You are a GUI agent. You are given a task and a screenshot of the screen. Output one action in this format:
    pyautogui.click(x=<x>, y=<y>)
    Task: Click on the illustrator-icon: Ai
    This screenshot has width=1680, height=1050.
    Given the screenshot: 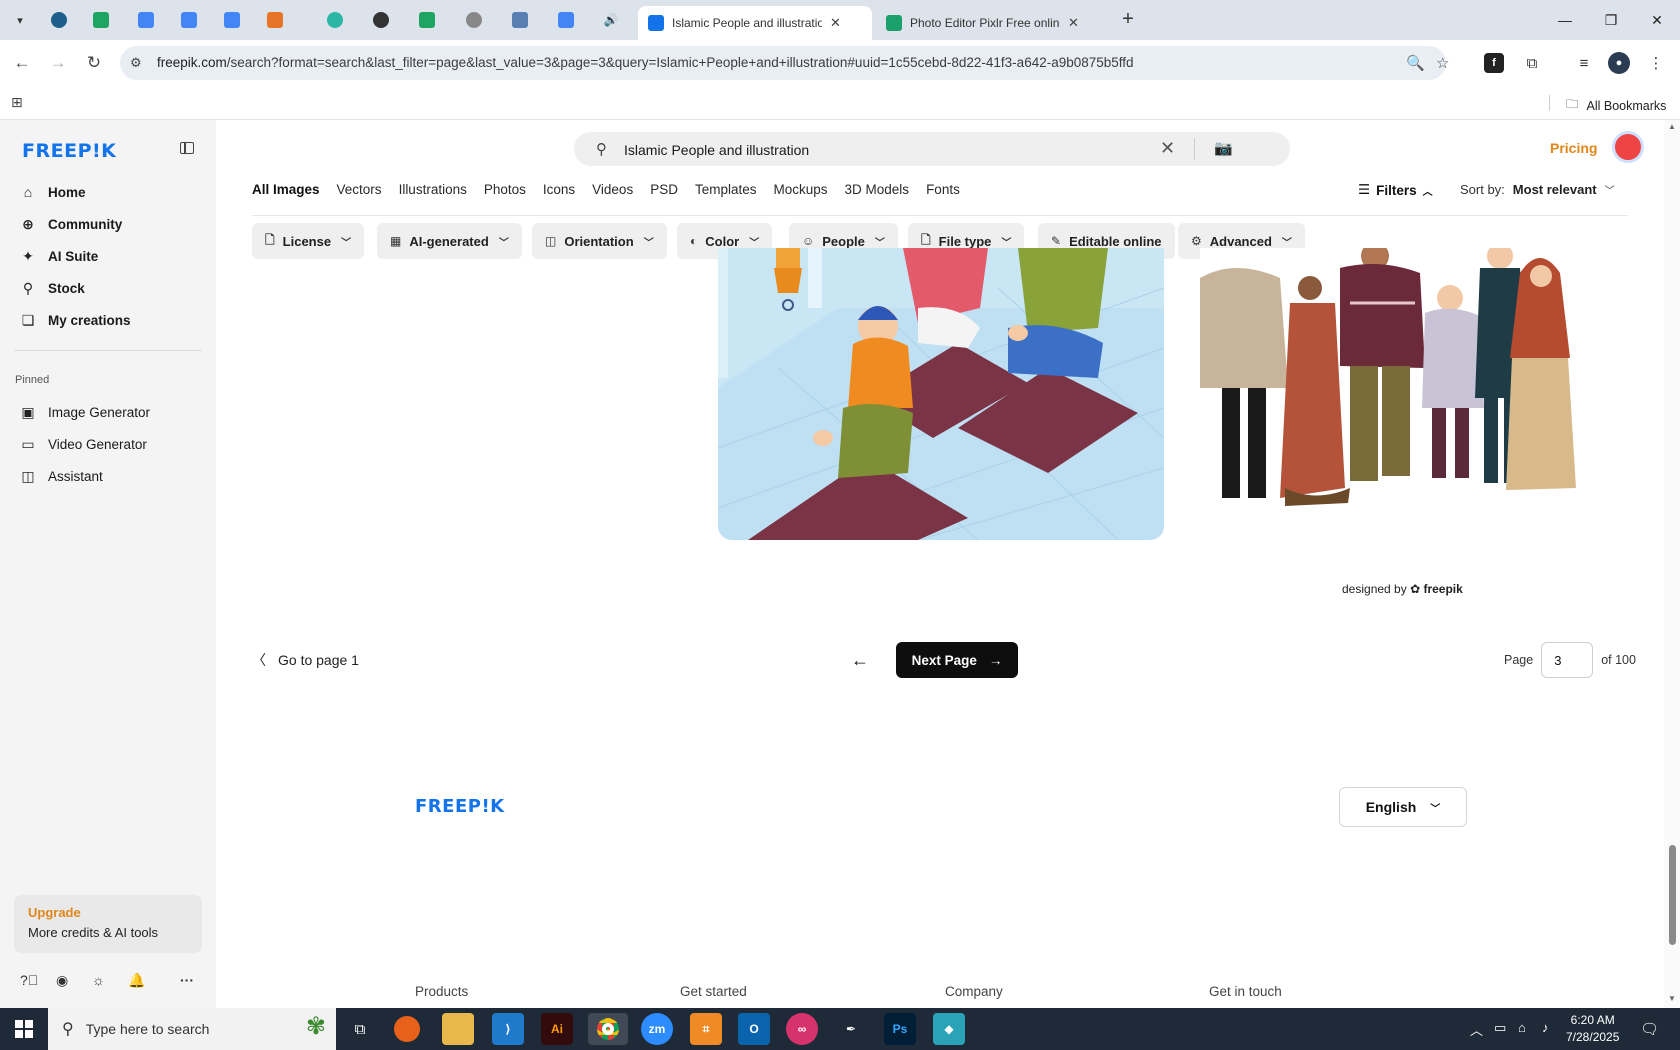 What is the action you would take?
    pyautogui.click(x=557, y=1029)
    